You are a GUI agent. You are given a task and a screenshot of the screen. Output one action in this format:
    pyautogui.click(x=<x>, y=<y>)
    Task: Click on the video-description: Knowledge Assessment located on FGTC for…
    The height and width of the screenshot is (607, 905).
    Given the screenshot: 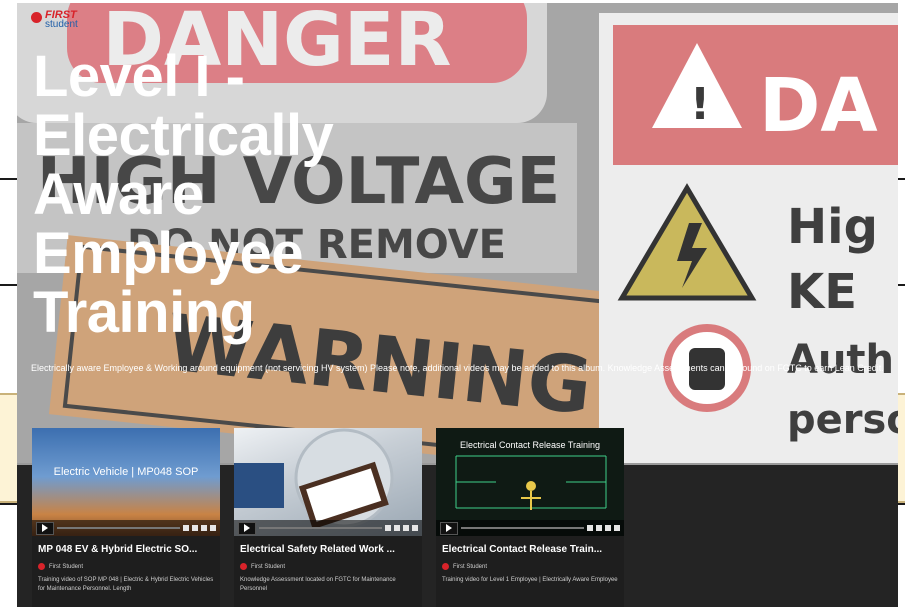 What is the action you would take?
    pyautogui.click(x=318, y=584)
    